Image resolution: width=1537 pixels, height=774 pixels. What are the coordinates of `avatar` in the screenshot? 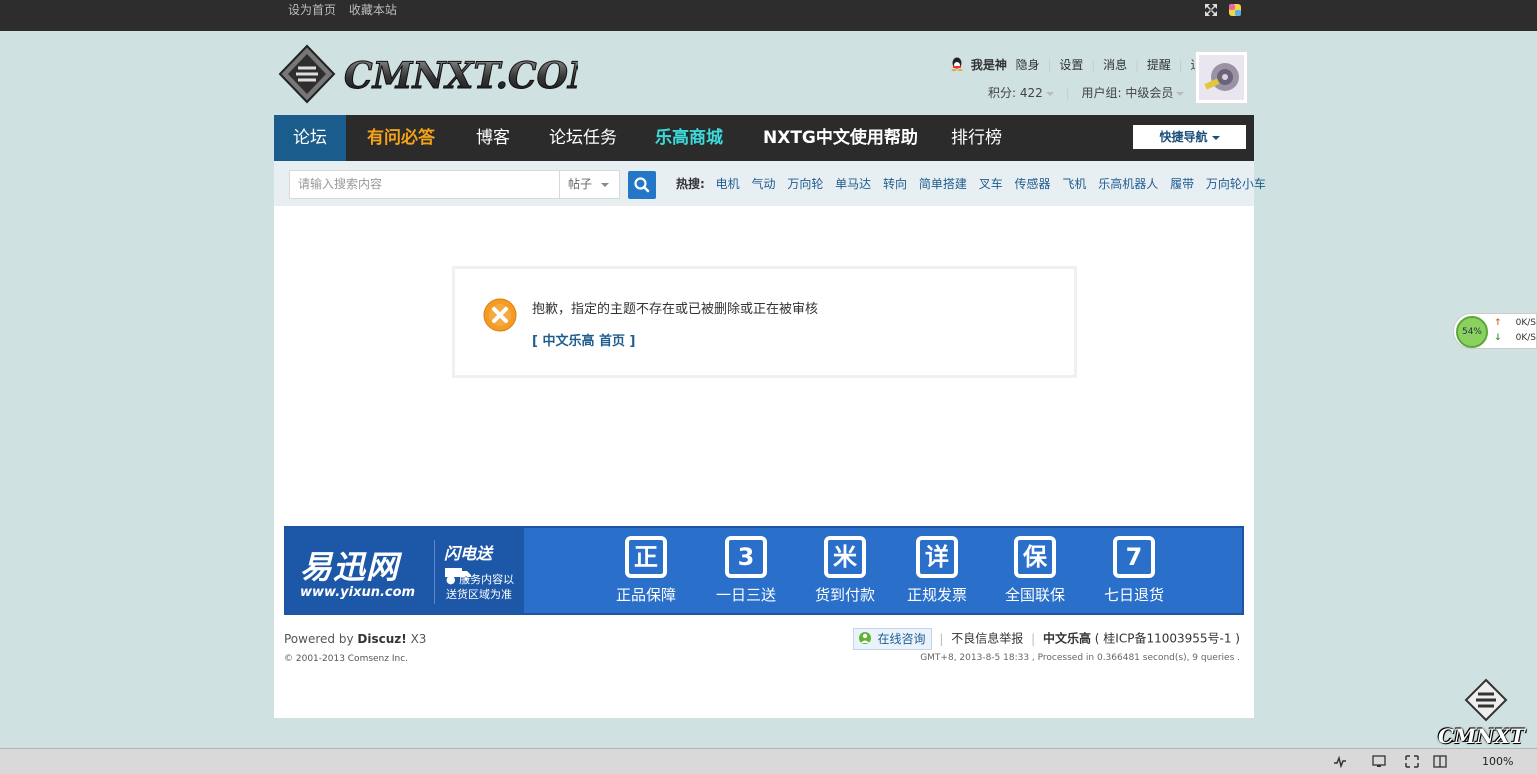 It's located at (1221, 77).